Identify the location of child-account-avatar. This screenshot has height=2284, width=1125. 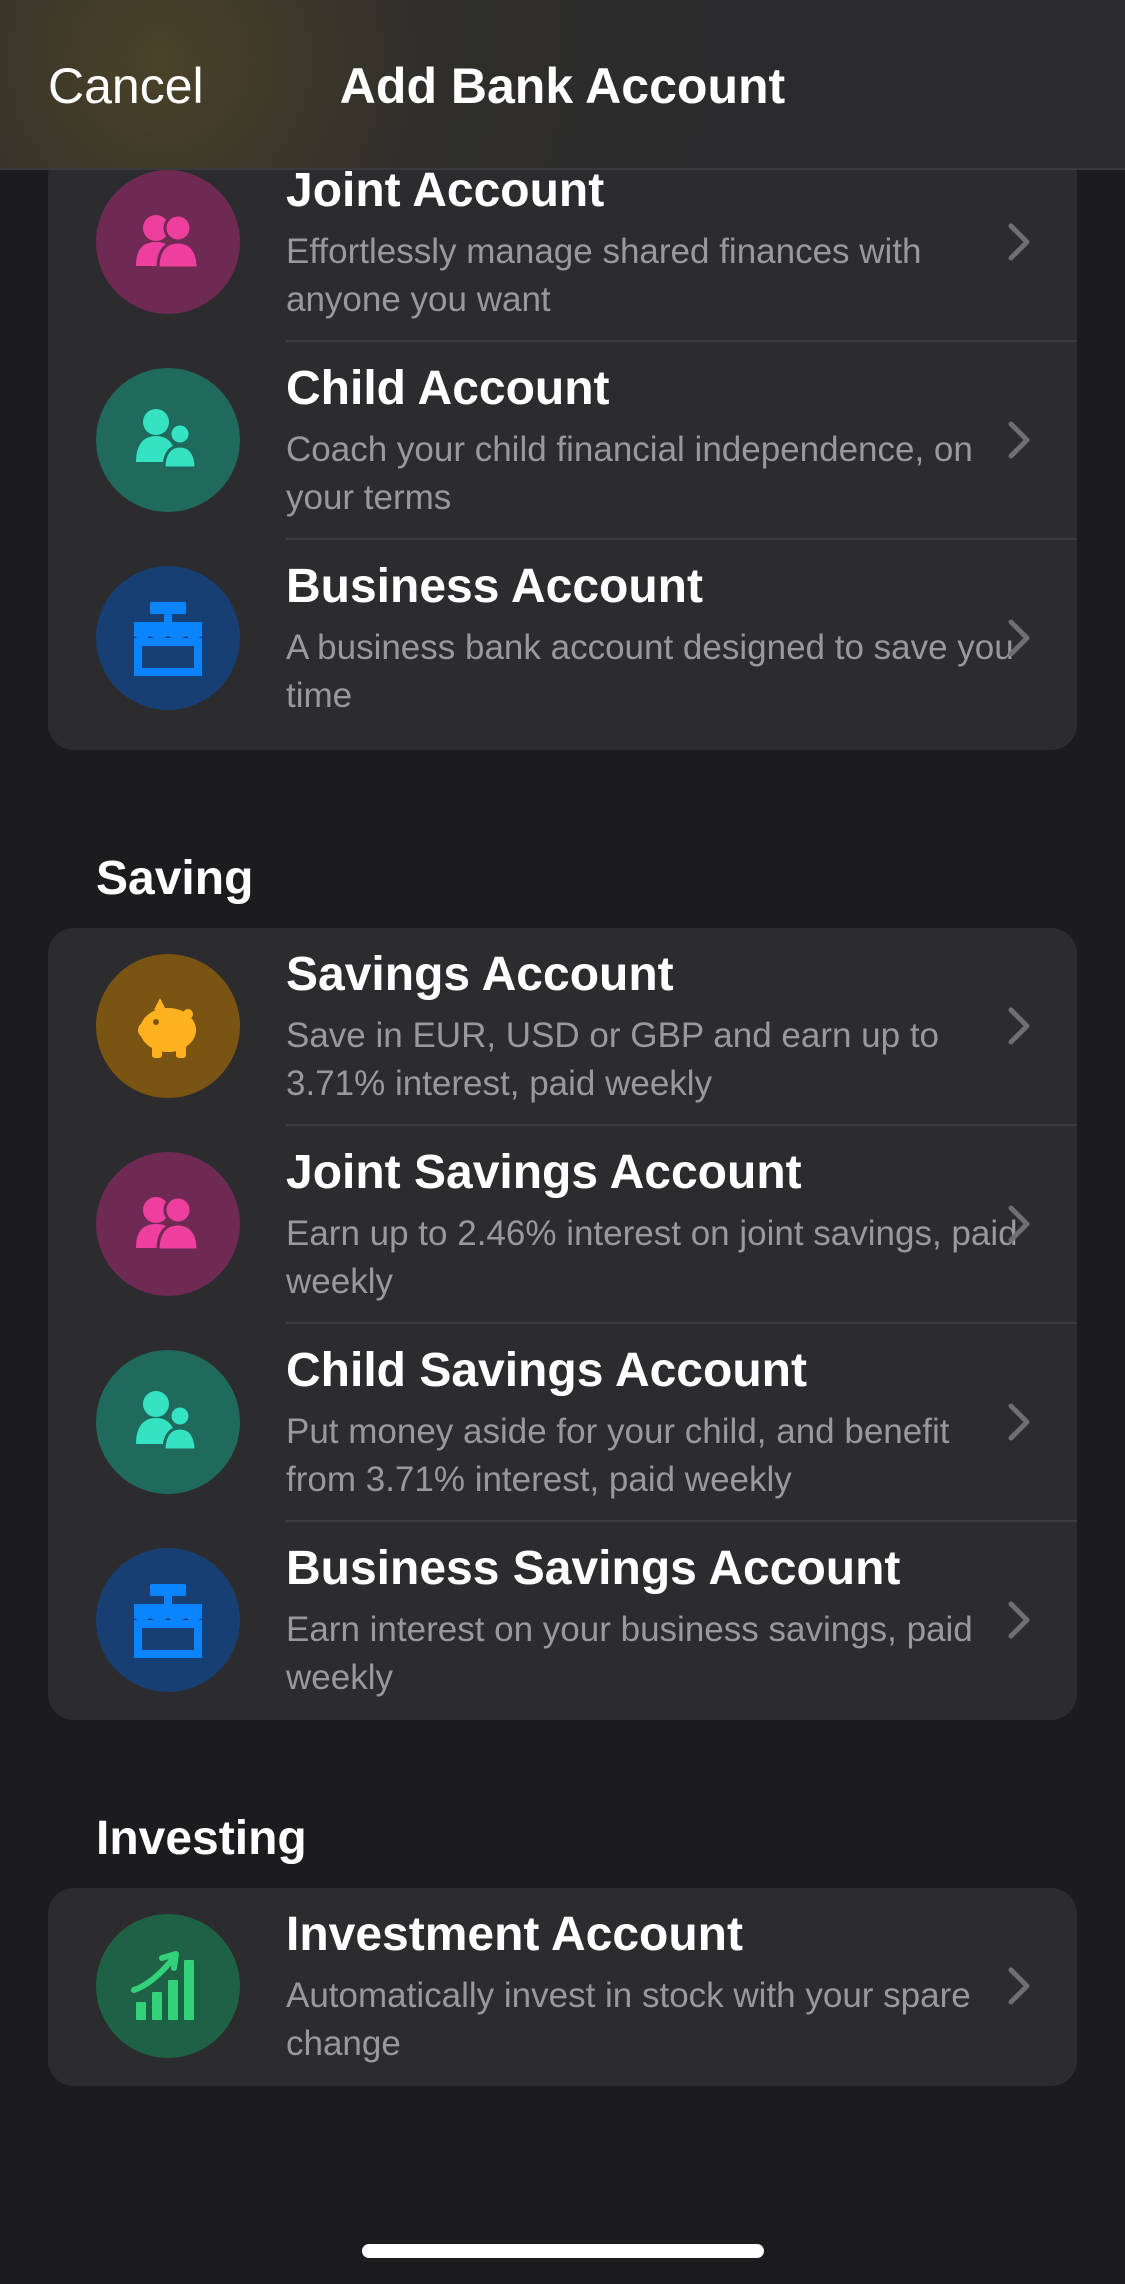
(168, 440).